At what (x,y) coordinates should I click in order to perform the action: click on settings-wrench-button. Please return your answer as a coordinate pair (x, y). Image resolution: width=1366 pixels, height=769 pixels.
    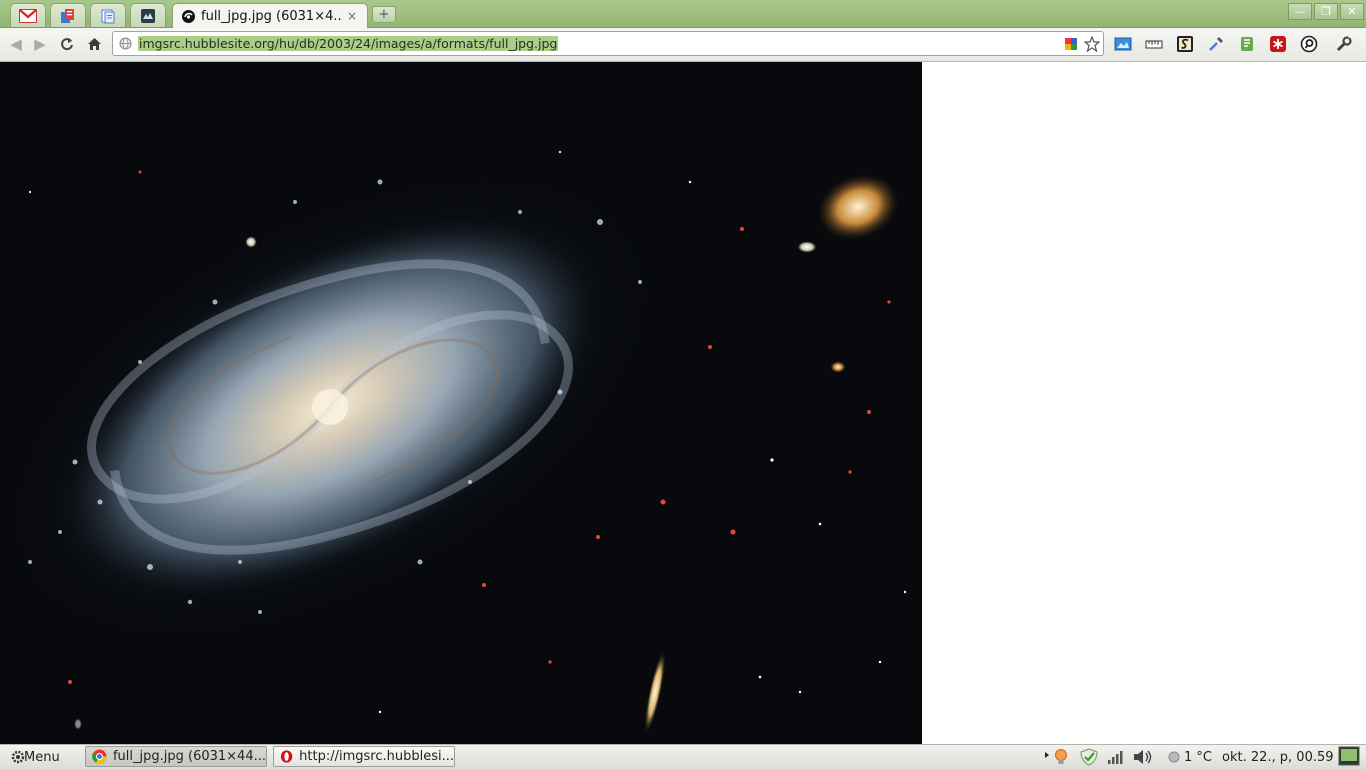
    Looking at the image, I should click on (1344, 44).